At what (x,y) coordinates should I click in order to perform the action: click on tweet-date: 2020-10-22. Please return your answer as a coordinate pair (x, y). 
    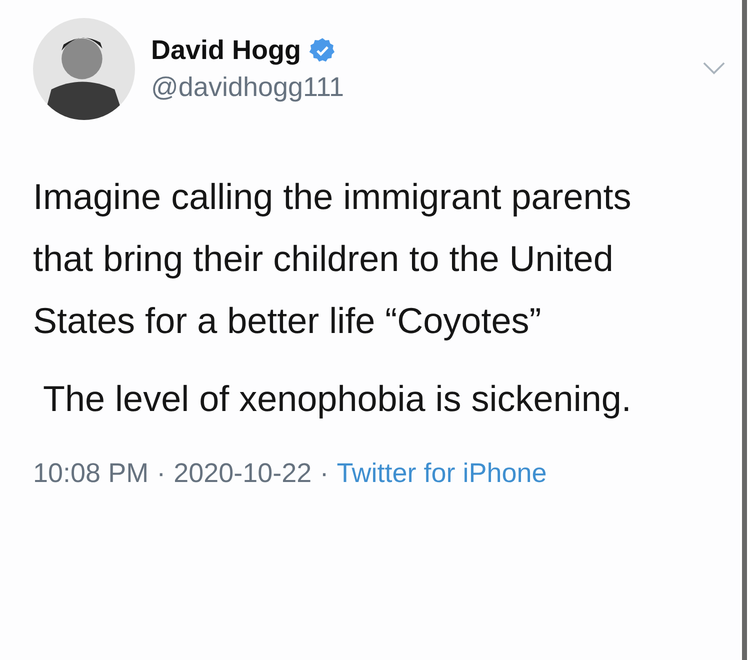
    Looking at the image, I should click on (243, 473).